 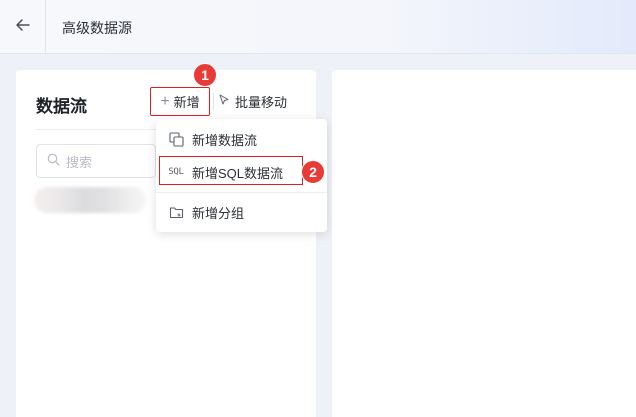 I want to click on top-header: 高级数据源, so click(x=318, y=27).